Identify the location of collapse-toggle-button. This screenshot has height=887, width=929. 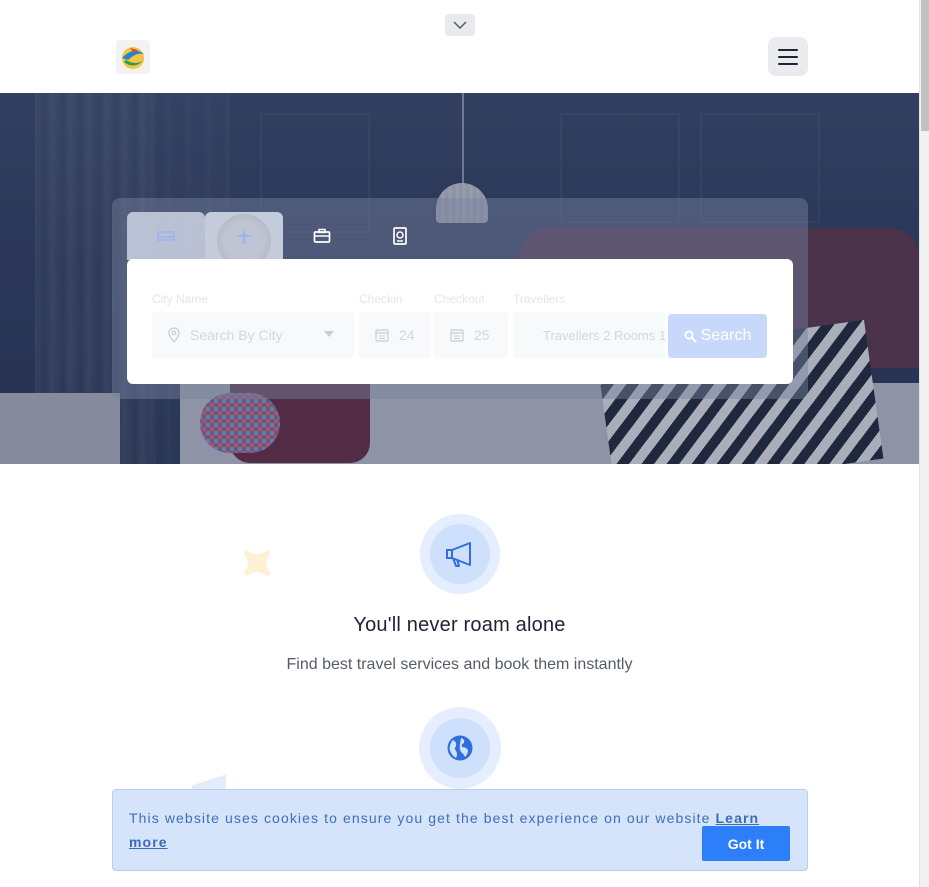
(460, 25).